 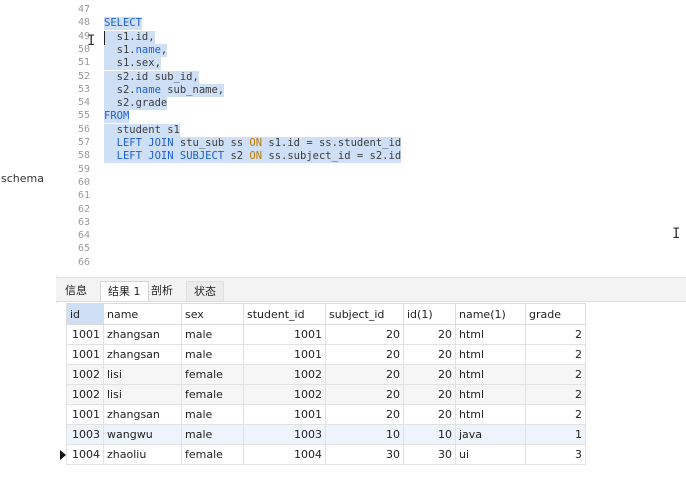 I want to click on code-line: s2.grade, so click(x=136, y=104).